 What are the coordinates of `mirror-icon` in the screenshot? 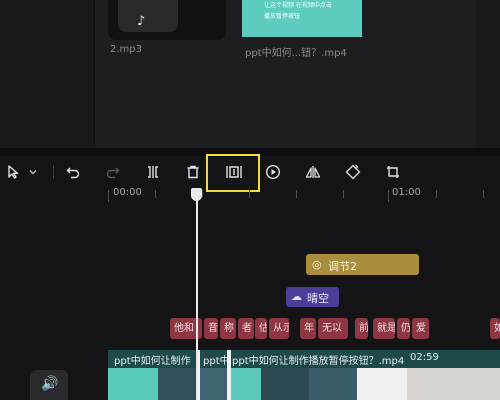 It's located at (313, 172).